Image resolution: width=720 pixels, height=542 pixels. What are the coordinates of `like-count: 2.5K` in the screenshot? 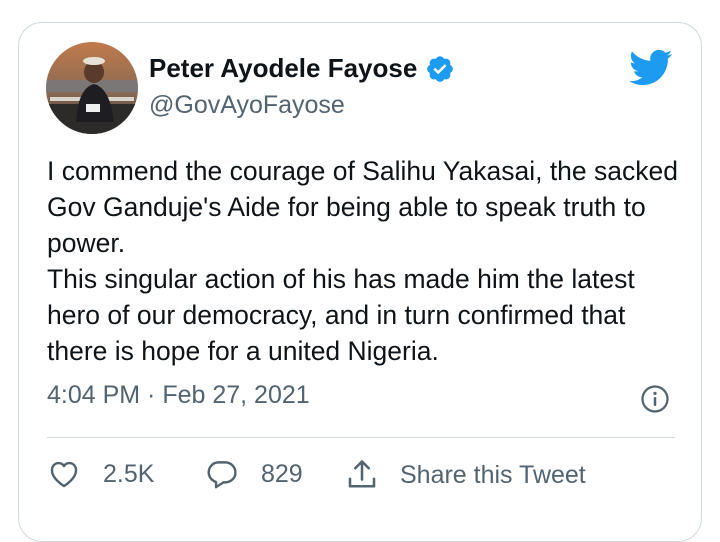 It's located at (129, 473).